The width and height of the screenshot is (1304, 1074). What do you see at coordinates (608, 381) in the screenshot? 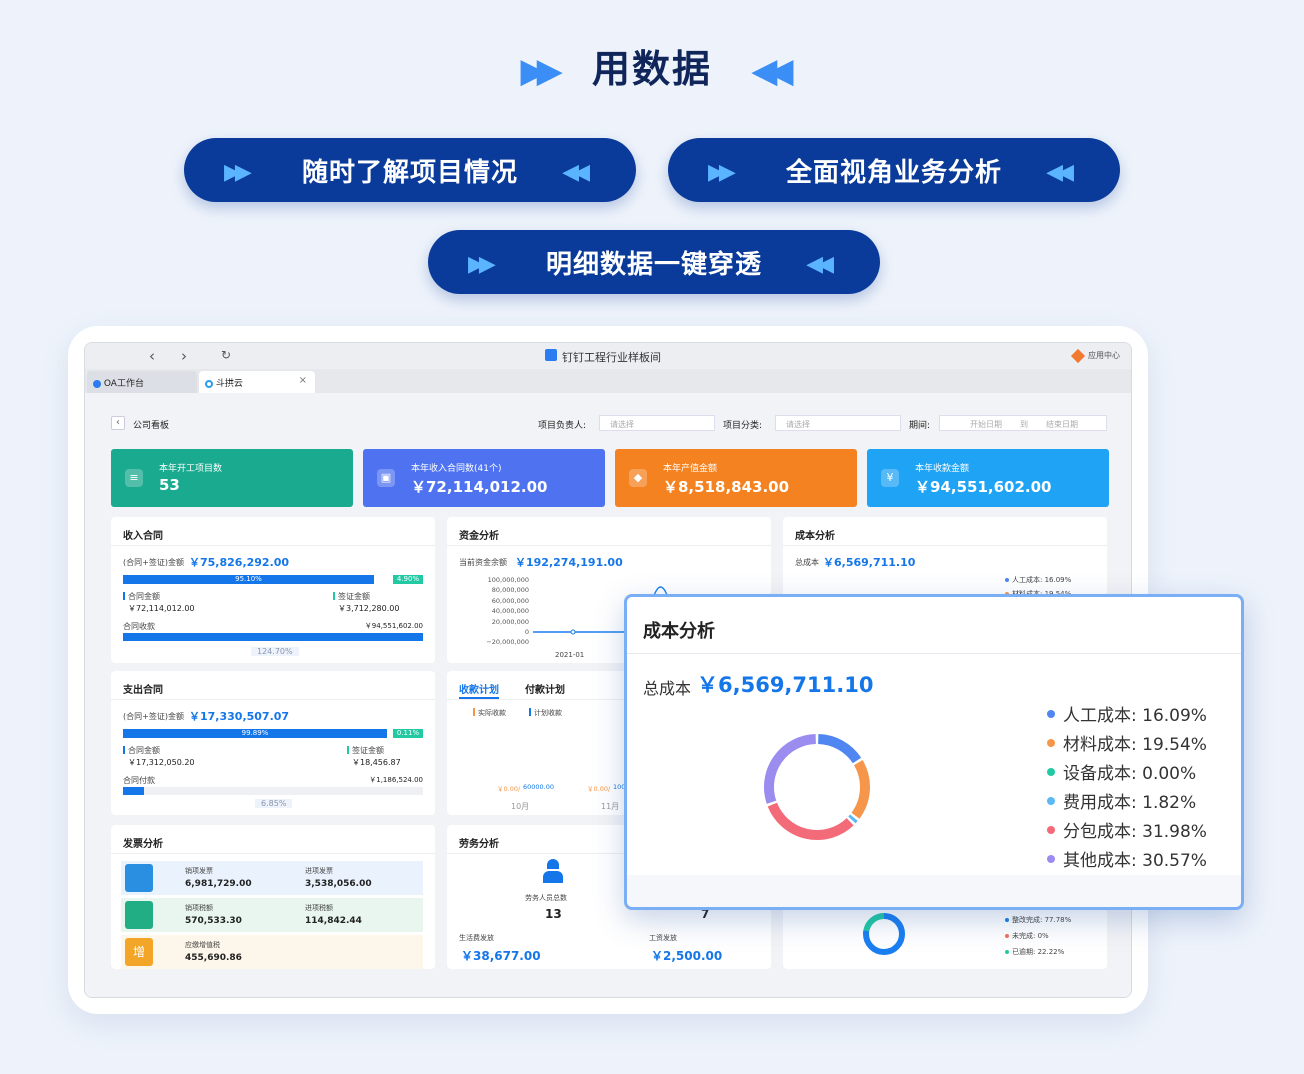
I see `tab-strip: OA工作台 斗拱云 ×` at bounding box center [608, 381].